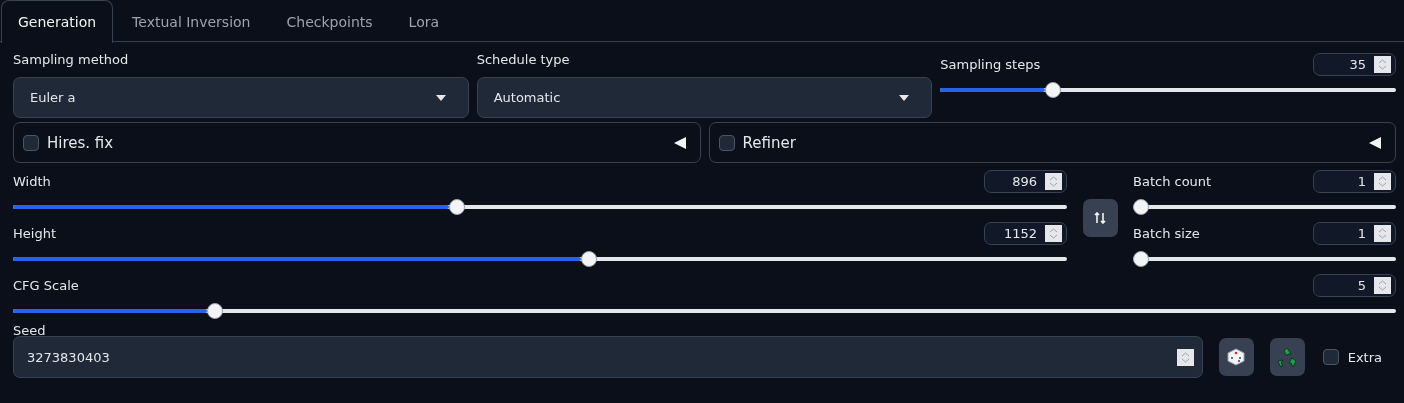  I want to click on number-field: 1152, so click(1025, 233).